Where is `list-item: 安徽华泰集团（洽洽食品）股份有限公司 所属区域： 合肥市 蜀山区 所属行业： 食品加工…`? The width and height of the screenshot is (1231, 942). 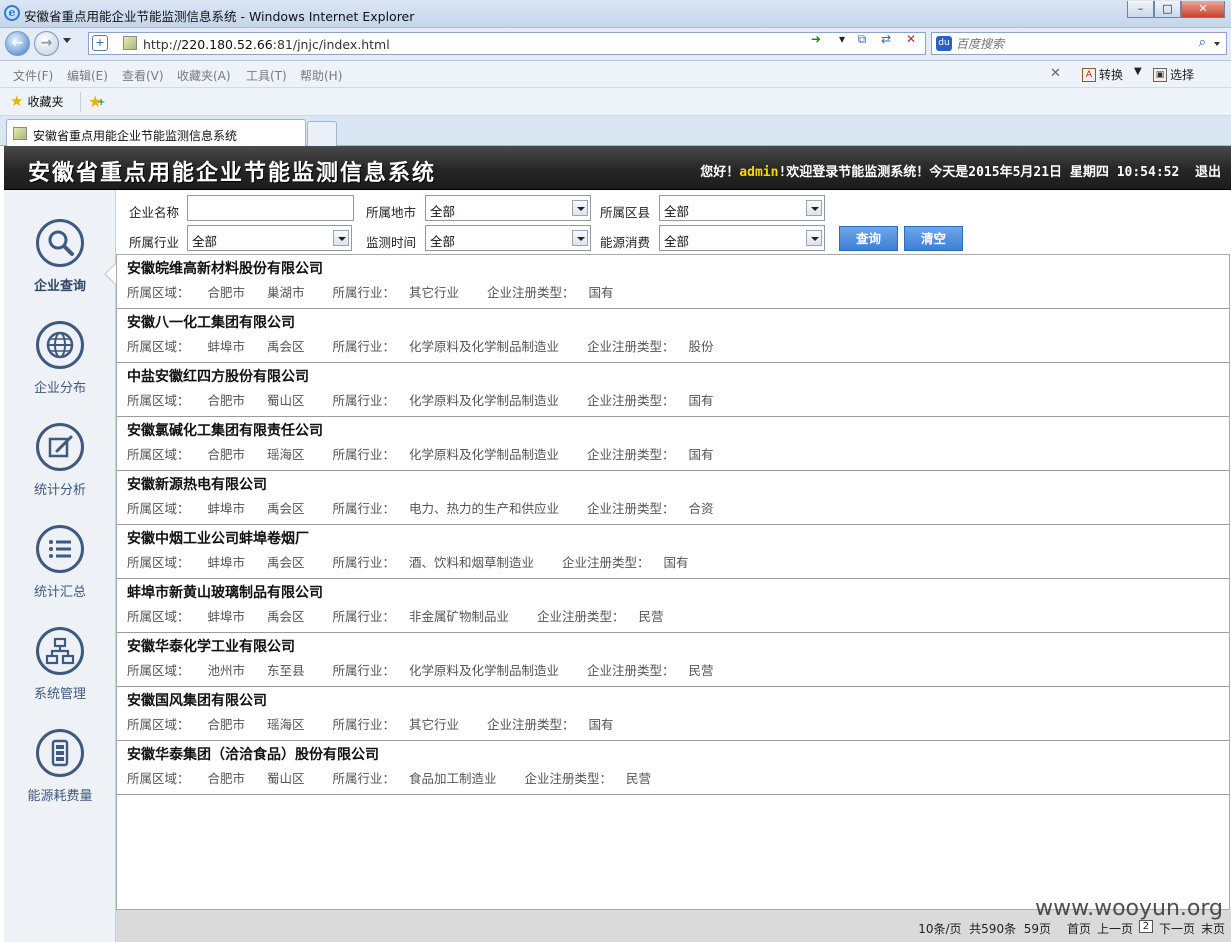 list-item: 安徽华泰集团（洽洽食品）股份有限公司 所属区域： 合肥市 蜀山区 所属行业： 食品加工… is located at coordinates (673, 768).